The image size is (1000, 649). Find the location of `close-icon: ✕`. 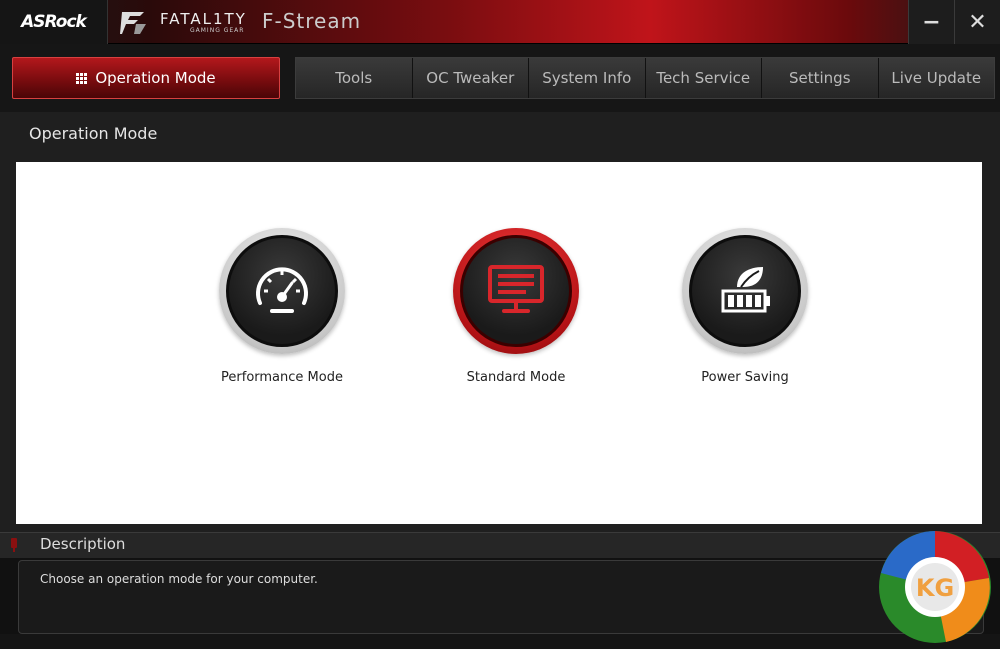

close-icon: ✕ is located at coordinates (977, 22).